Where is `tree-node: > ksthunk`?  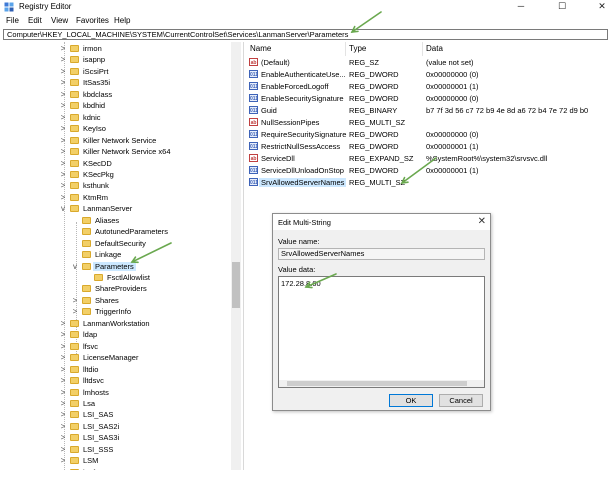
tree-node: > ksthunk is located at coordinates (117, 186).